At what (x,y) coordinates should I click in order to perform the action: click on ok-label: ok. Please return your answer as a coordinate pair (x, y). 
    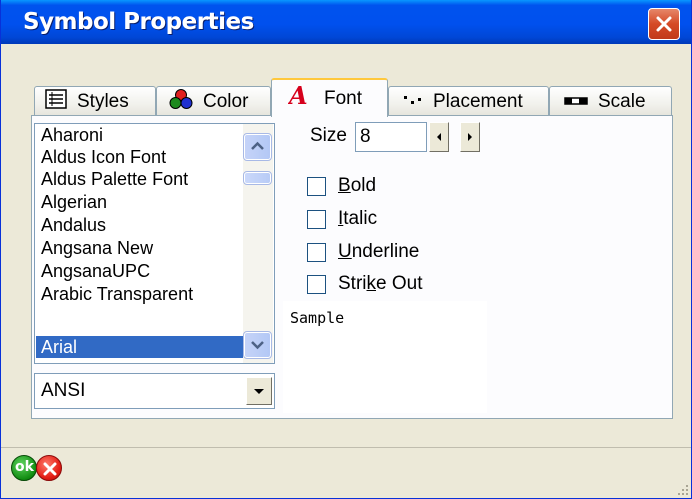
    Looking at the image, I should click on (24, 467).